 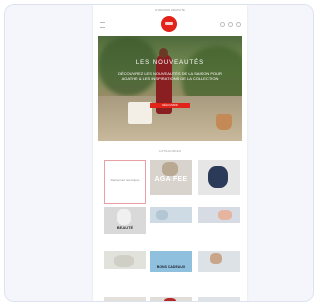 I want to click on category-tile-bijoux: Découvrez nos bijoux, so click(x=125, y=182).